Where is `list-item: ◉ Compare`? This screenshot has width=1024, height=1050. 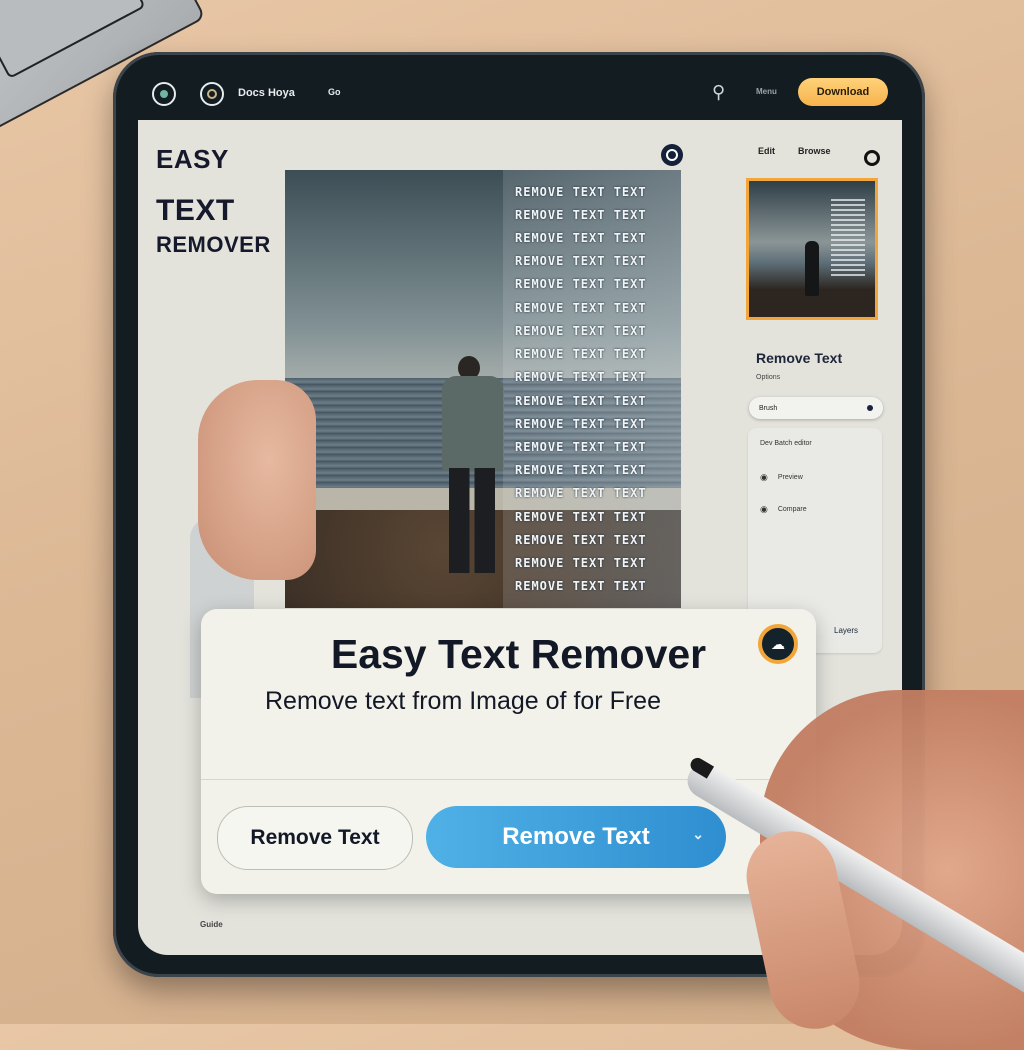
list-item: ◉ Compare is located at coordinates (783, 509).